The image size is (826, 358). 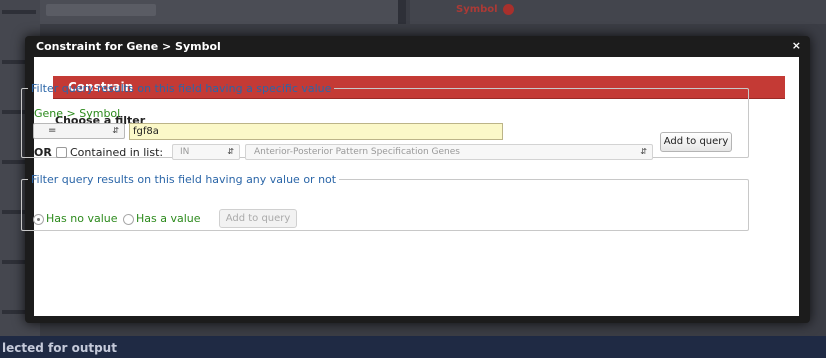 I want to click on background-line, so click(x=19, y=12).